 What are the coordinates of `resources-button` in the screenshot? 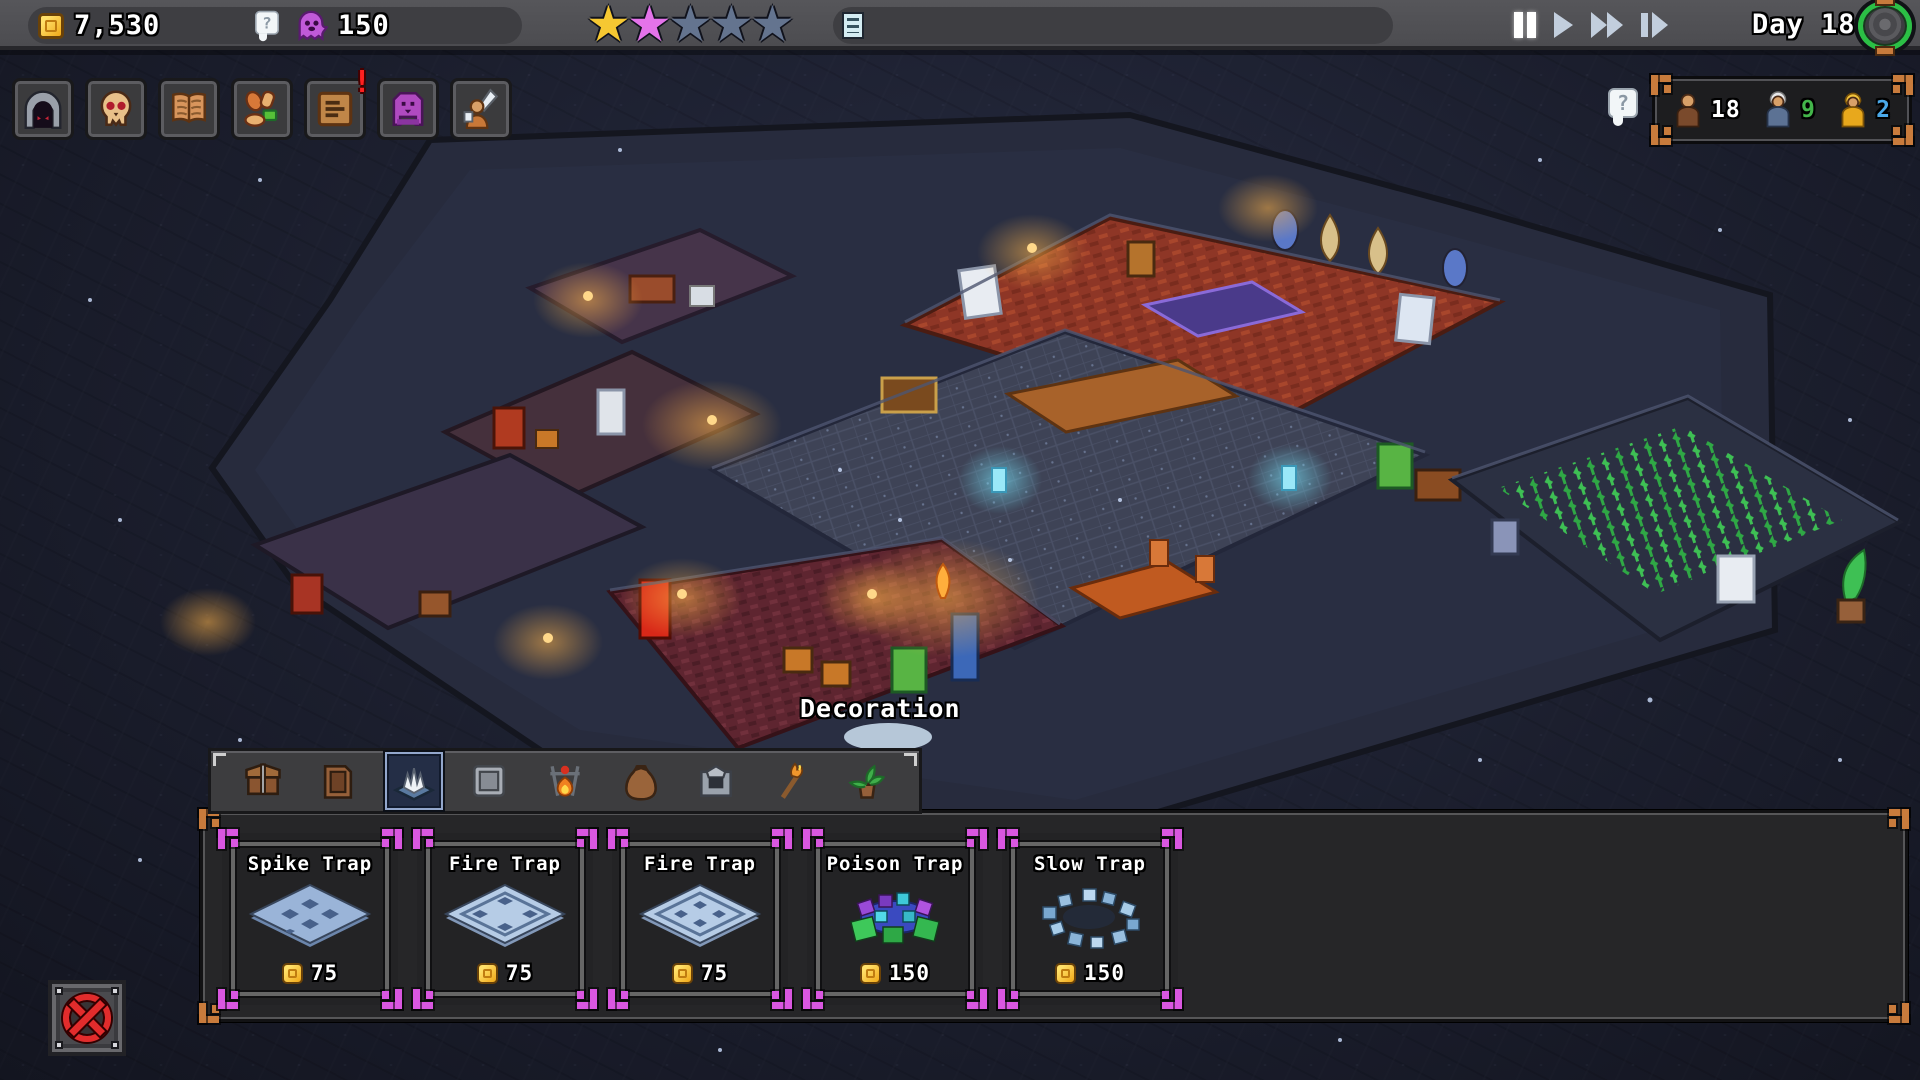 It's located at (262, 109).